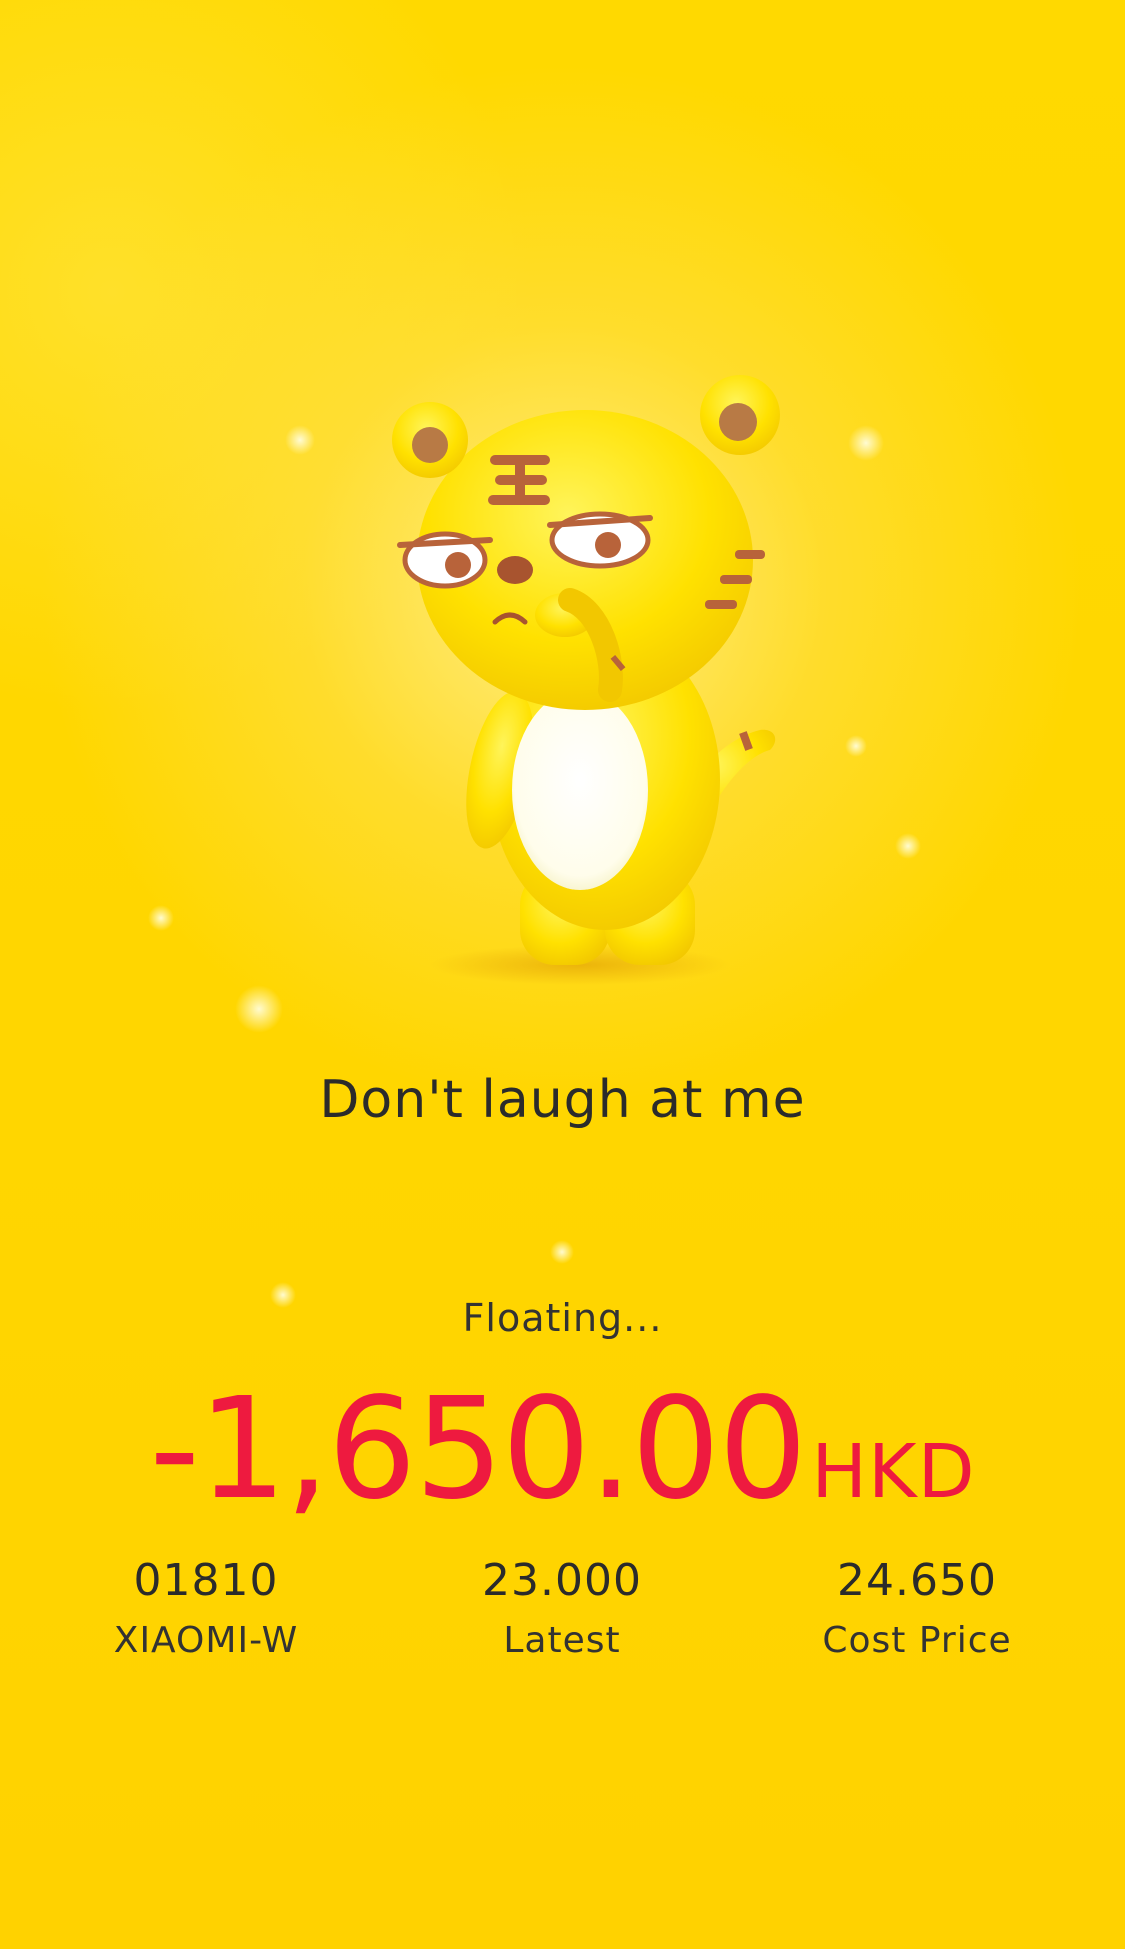 This screenshot has height=1949, width=1125. I want to click on stat-label: Latest, so click(562, 1640).